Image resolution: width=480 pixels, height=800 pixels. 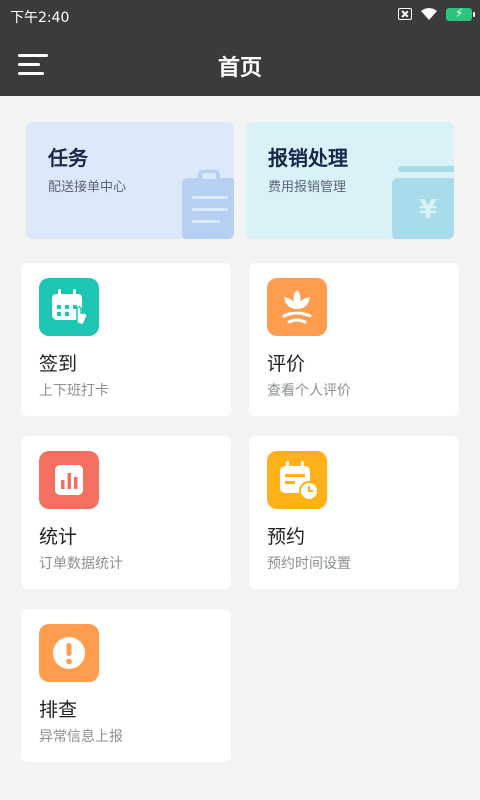 What do you see at coordinates (40, 18) in the screenshot?
I see `status-time: 下午2:40` at bounding box center [40, 18].